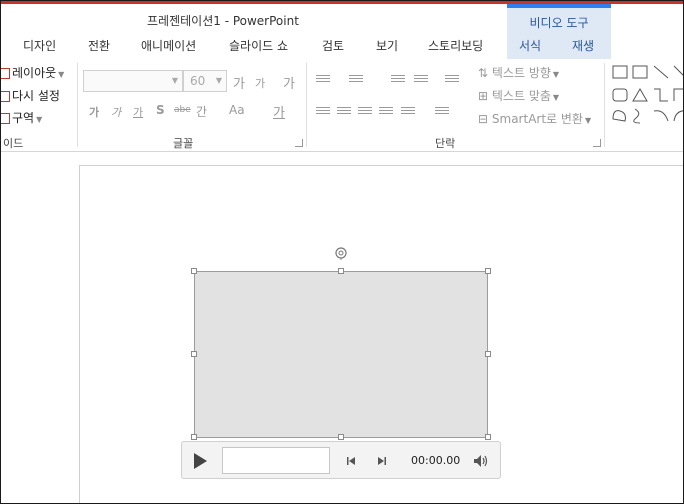 This screenshot has width=684, height=504. What do you see at coordinates (323, 79) in the screenshot?
I see `bullets-icon` at bounding box center [323, 79].